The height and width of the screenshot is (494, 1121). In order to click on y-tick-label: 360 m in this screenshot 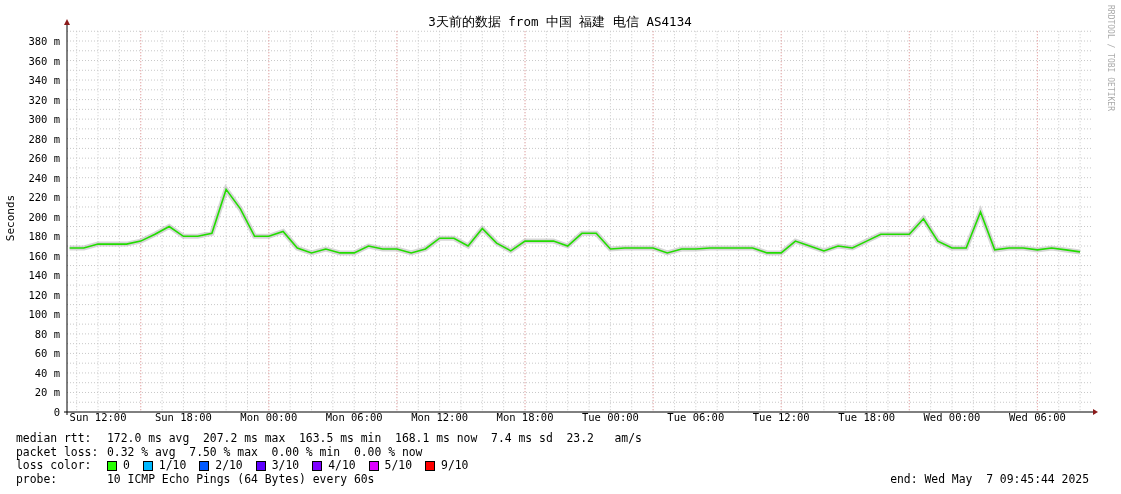, I will do `click(44, 60)`.